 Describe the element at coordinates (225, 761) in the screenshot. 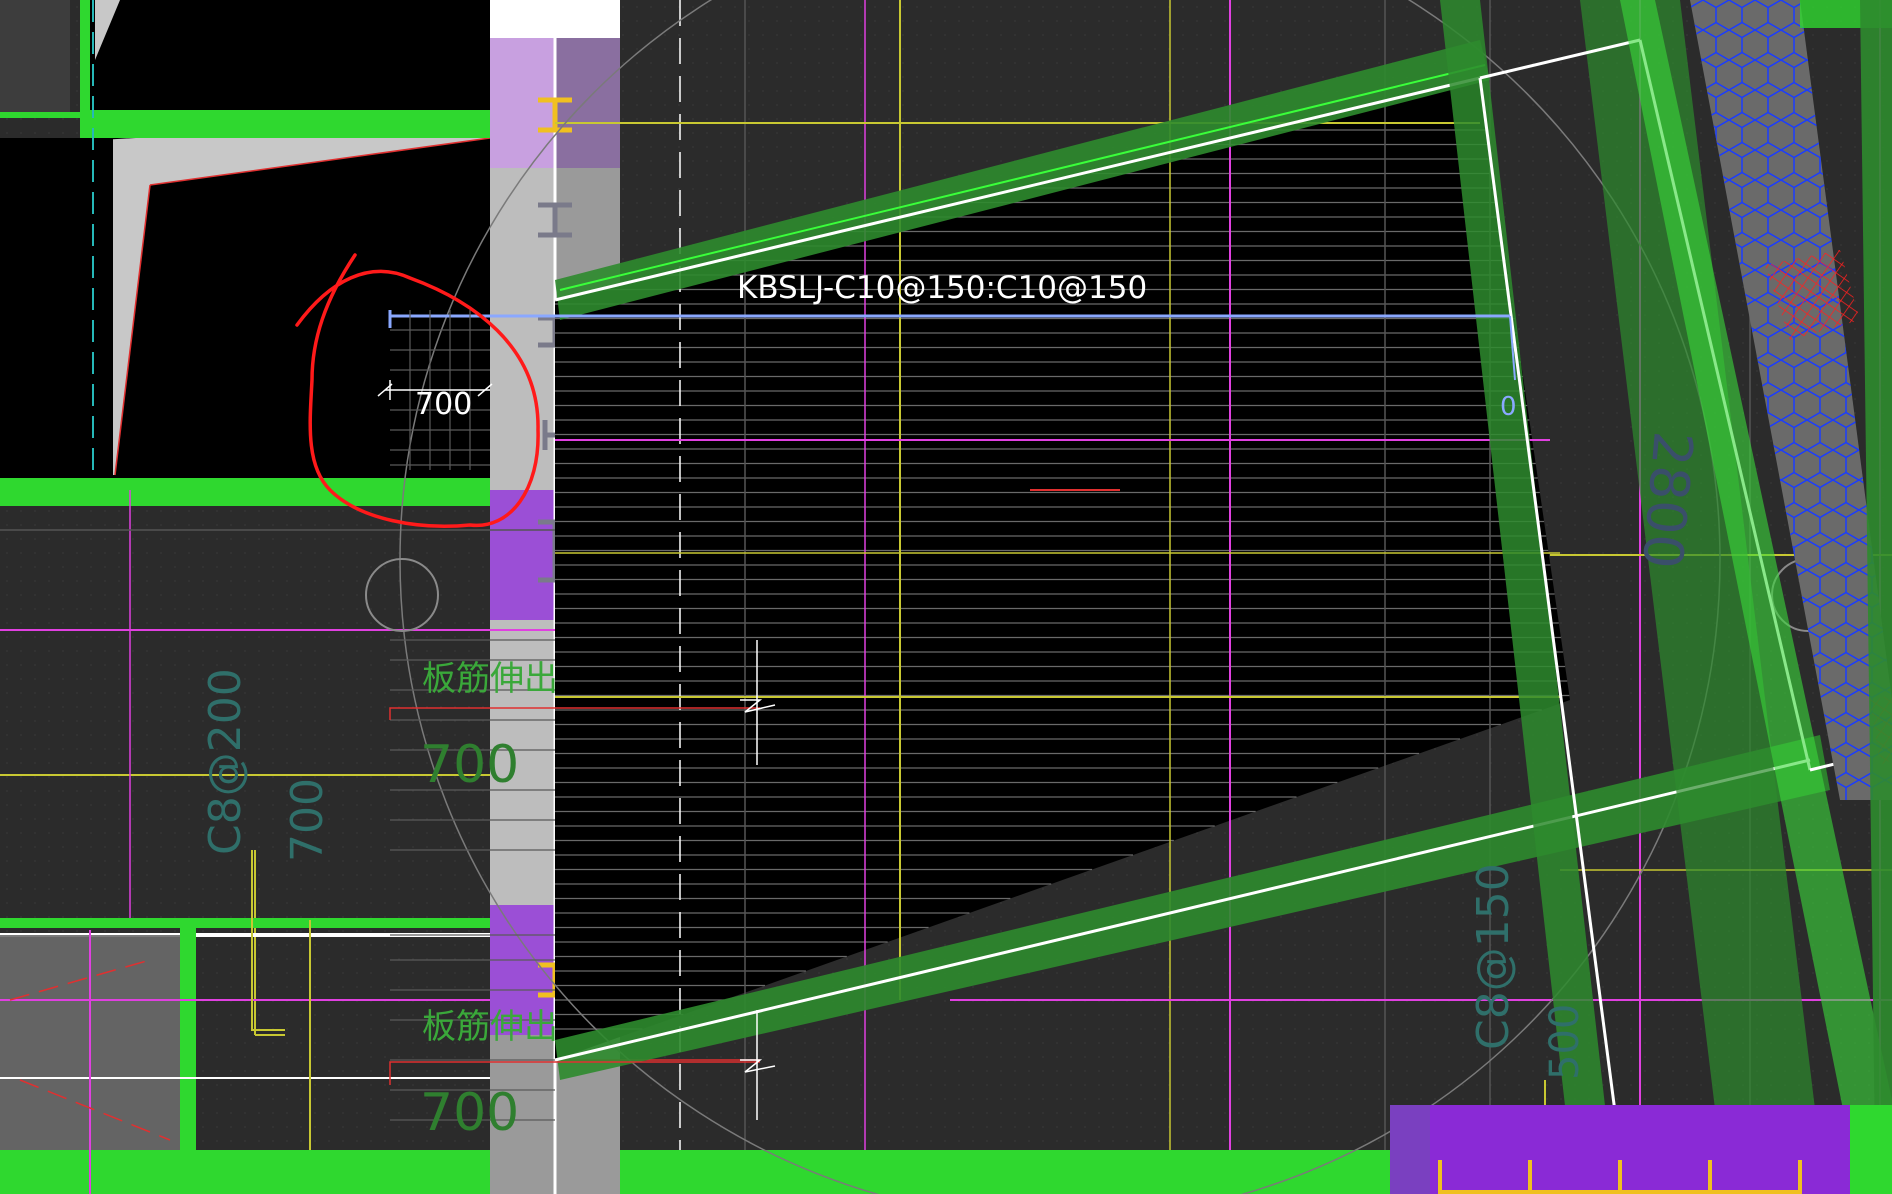

I see `rebar-spec-c8-200: C8@200` at that location.